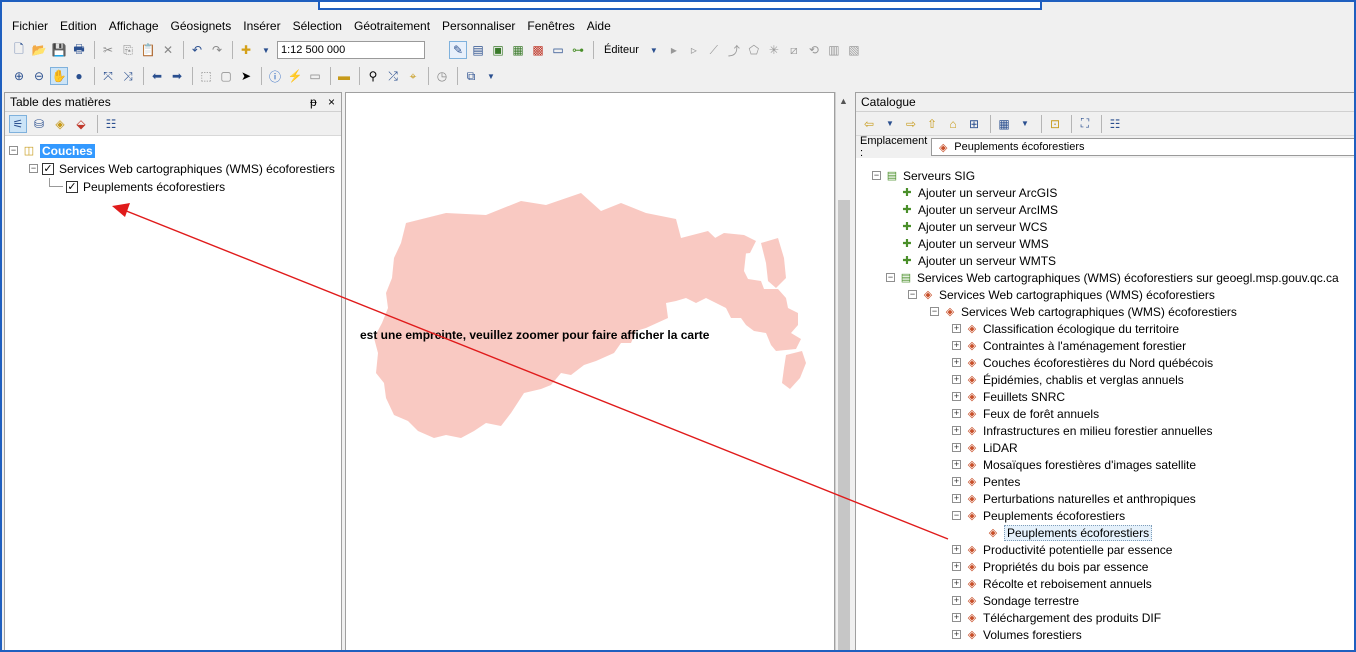 Image resolution: width=1356 pixels, height=652 pixels. Describe the element at coordinates (844, 425) in the screenshot. I see `scrollbar-thumb` at that location.